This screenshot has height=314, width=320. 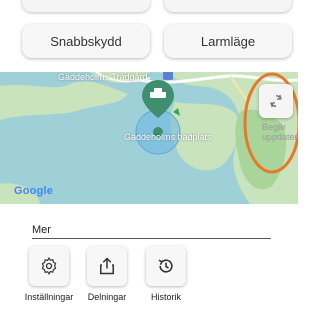 I want to click on settings-button, so click(x=49, y=266).